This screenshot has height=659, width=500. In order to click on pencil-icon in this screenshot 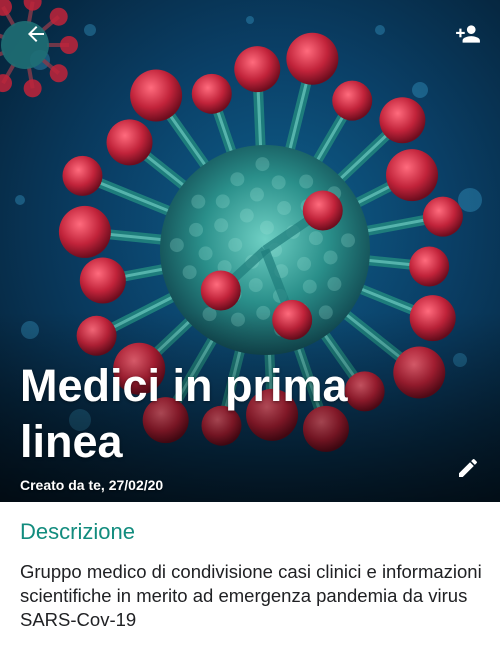, I will do `click(468, 467)`.